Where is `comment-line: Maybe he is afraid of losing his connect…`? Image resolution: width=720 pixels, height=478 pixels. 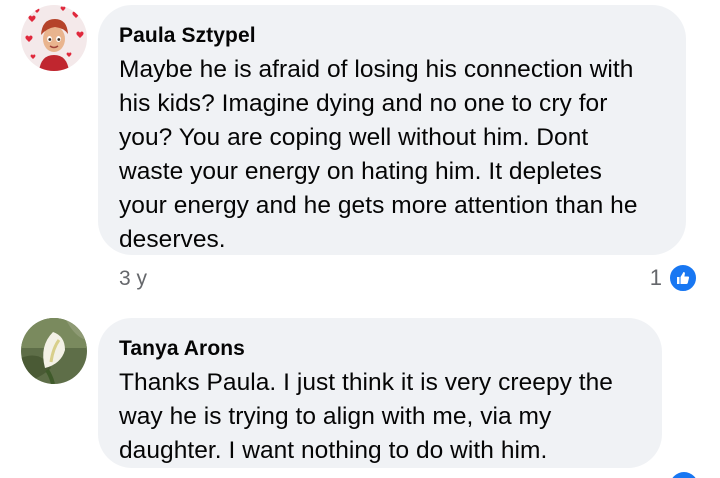 comment-line: Maybe he is afraid of losing his connect… is located at coordinates (376, 69).